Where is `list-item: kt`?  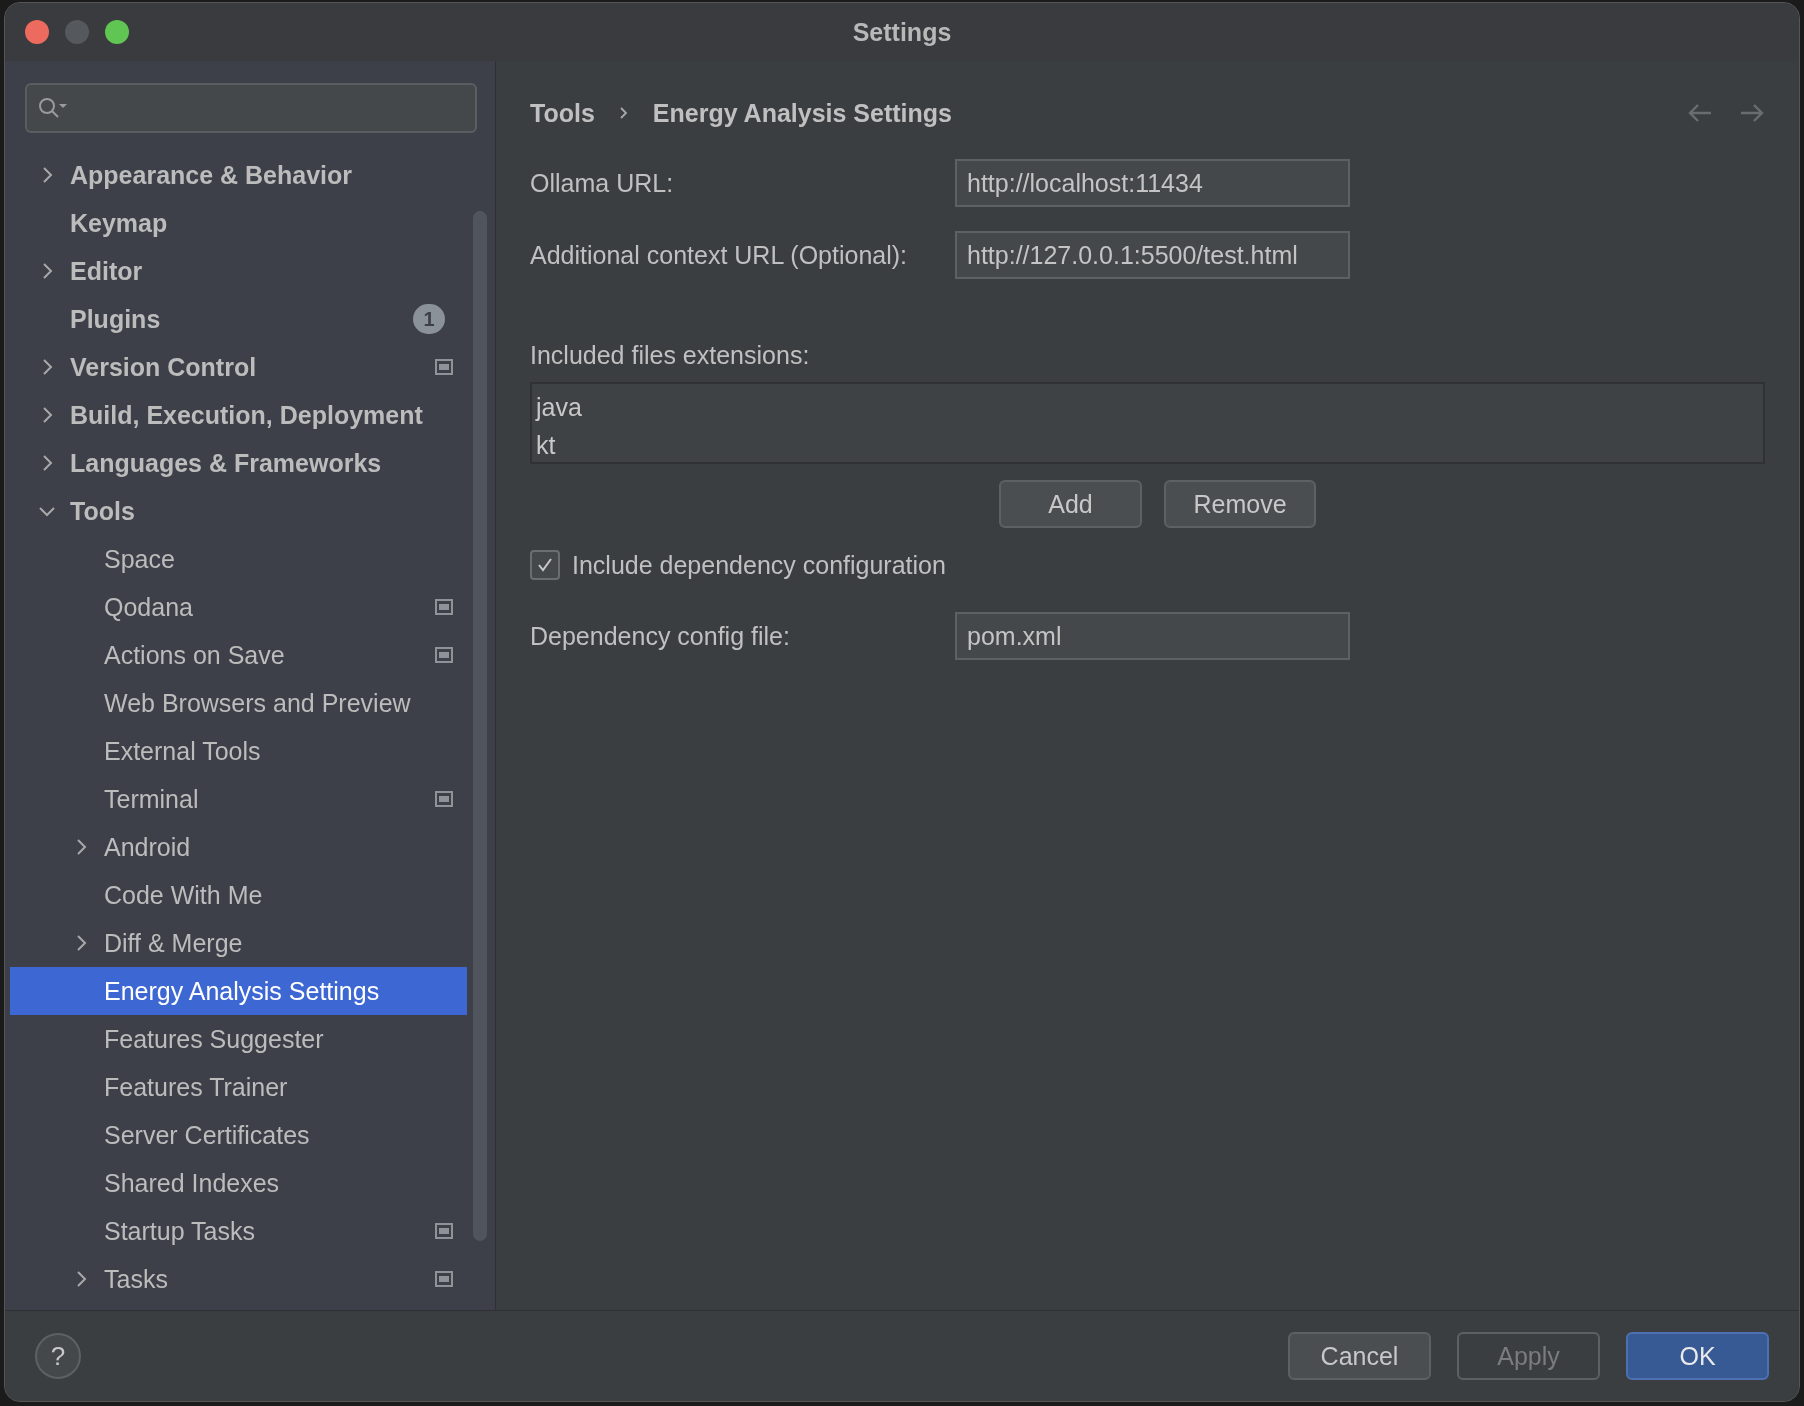
list-item: kt is located at coordinates (546, 445).